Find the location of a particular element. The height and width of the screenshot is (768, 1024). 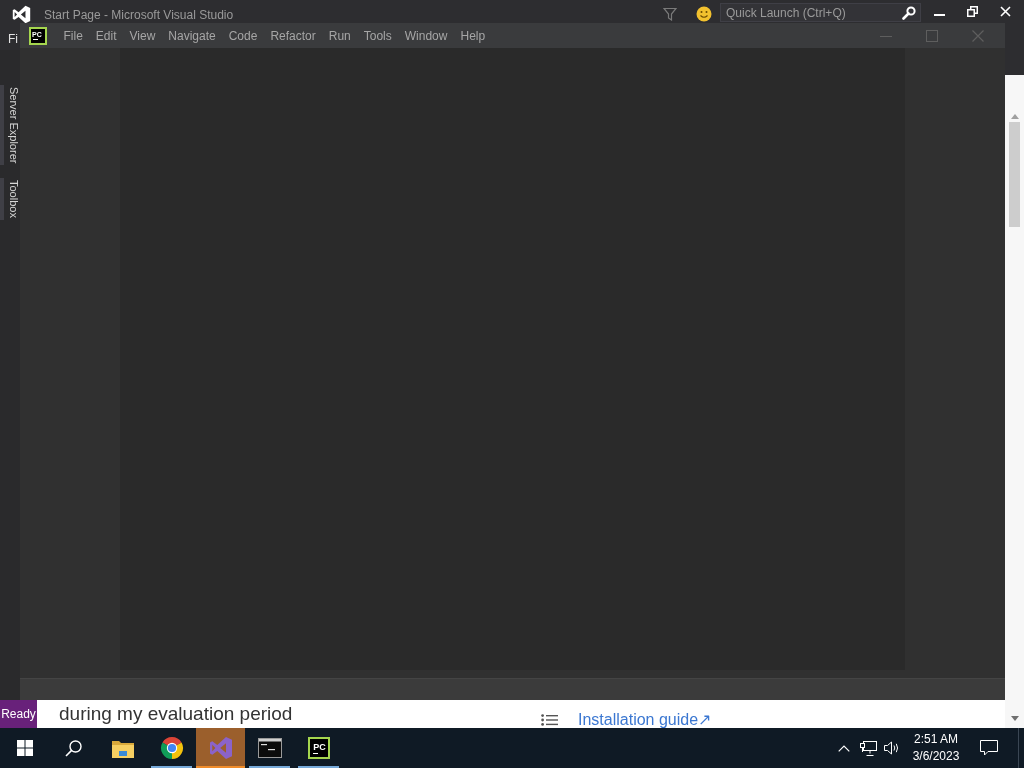

browser-logo-icon is located at coordinates (171, 748).